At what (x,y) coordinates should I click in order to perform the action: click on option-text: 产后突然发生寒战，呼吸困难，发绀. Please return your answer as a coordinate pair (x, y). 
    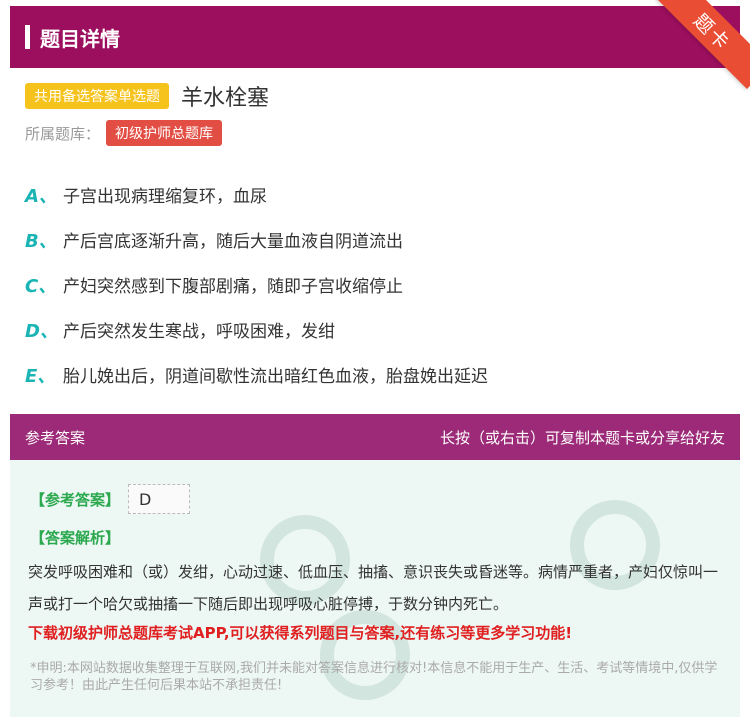
    Looking at the image, I should click on (199, 332).